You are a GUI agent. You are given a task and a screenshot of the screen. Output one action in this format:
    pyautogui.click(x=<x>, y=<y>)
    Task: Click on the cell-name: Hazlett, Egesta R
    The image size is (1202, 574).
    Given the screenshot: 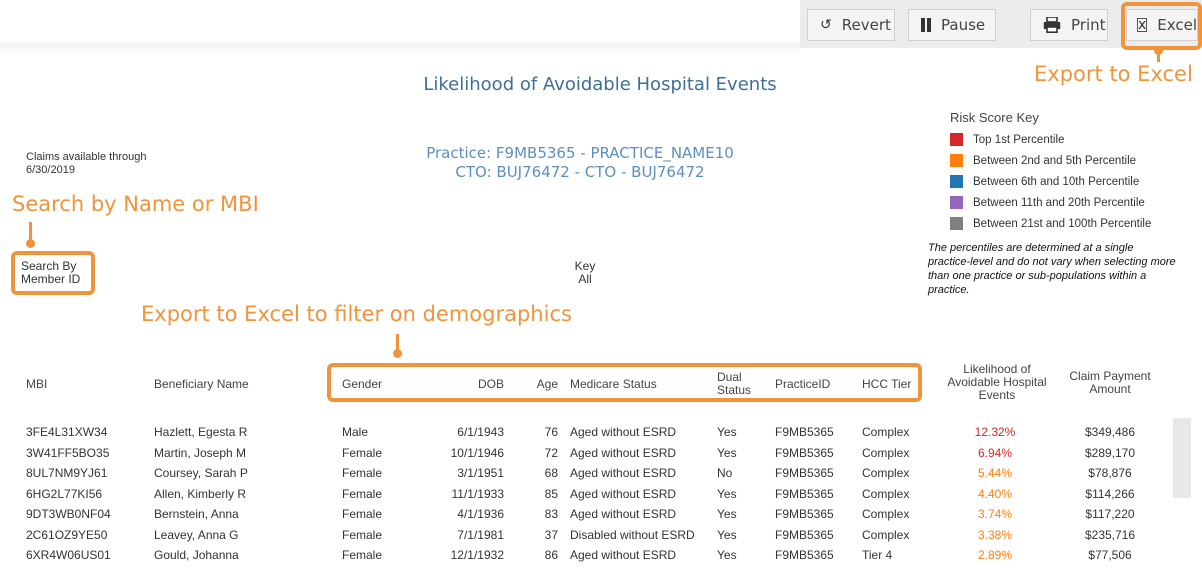 What is the action you would take?
    pyautogui.click(x=201, y=432)
    